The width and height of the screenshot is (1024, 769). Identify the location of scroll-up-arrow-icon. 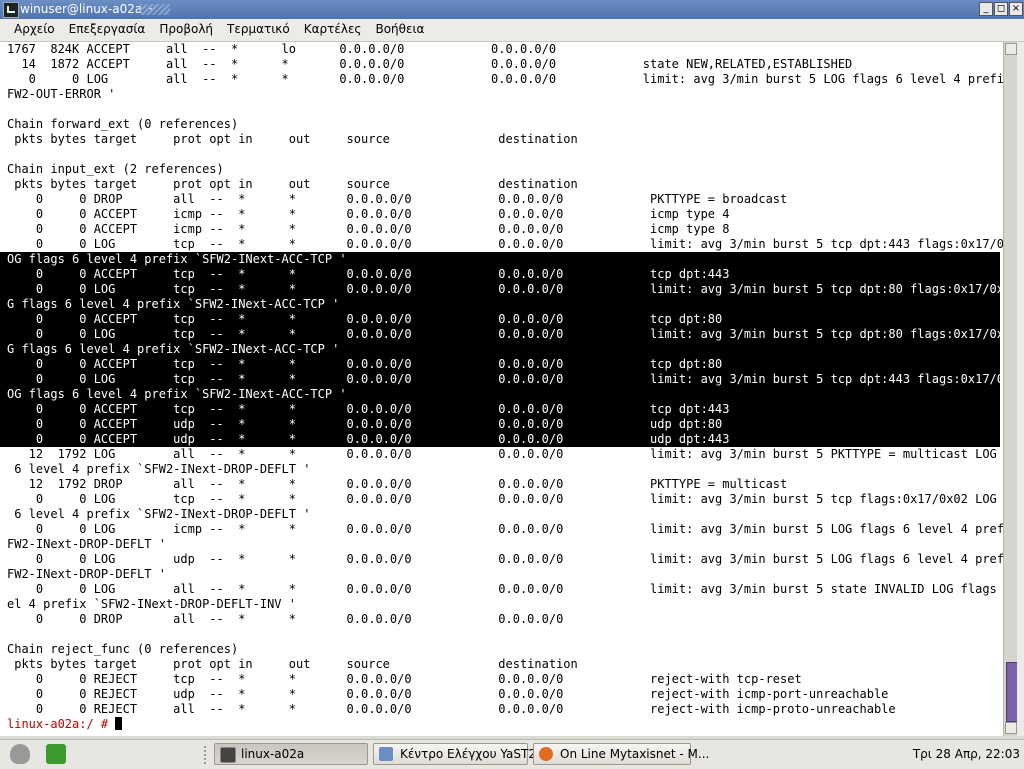
(1011, 49).